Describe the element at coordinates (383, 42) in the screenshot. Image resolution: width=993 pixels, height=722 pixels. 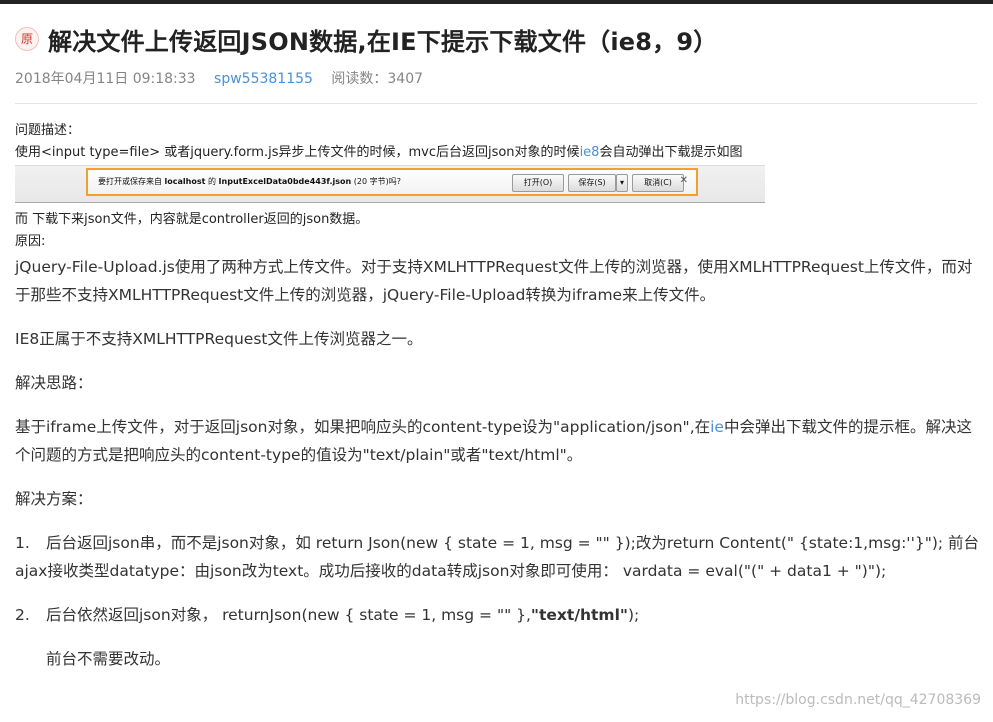
I see `page-title: 解决文件上传返回JSON数据,在IE下提示下载文件（ie8，9）` at that location.